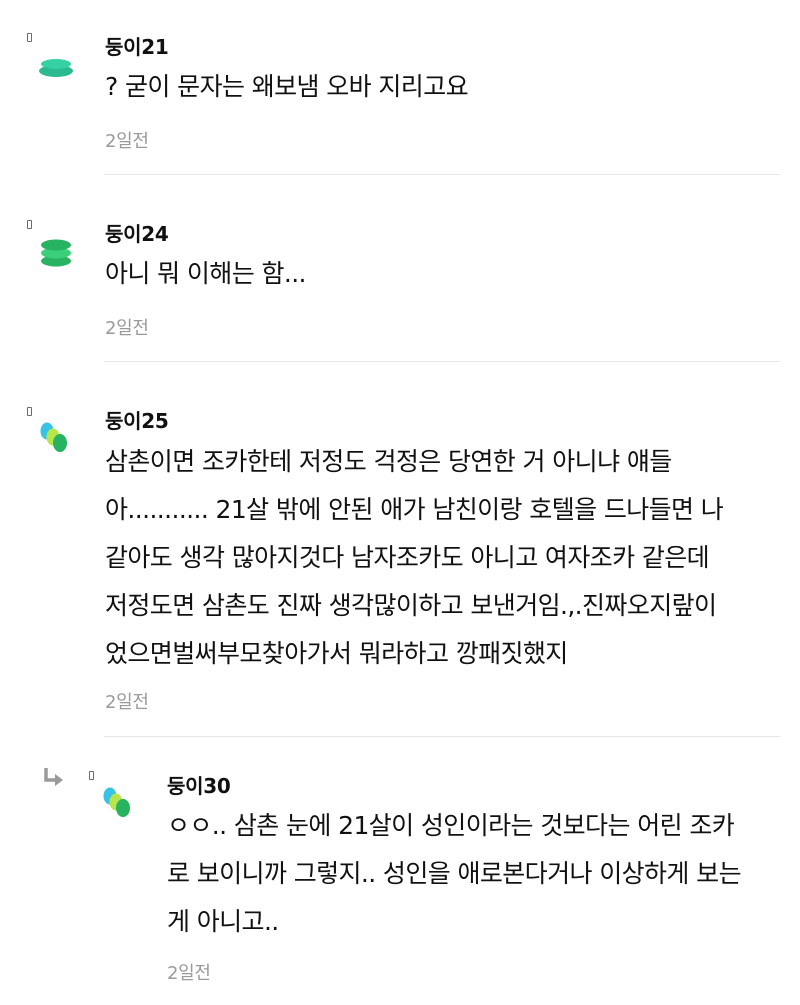  What do you see at coordinates (199, 784) in the screenshot?
I see `reply-author: 둥이30` at bounding box center [199, 784].